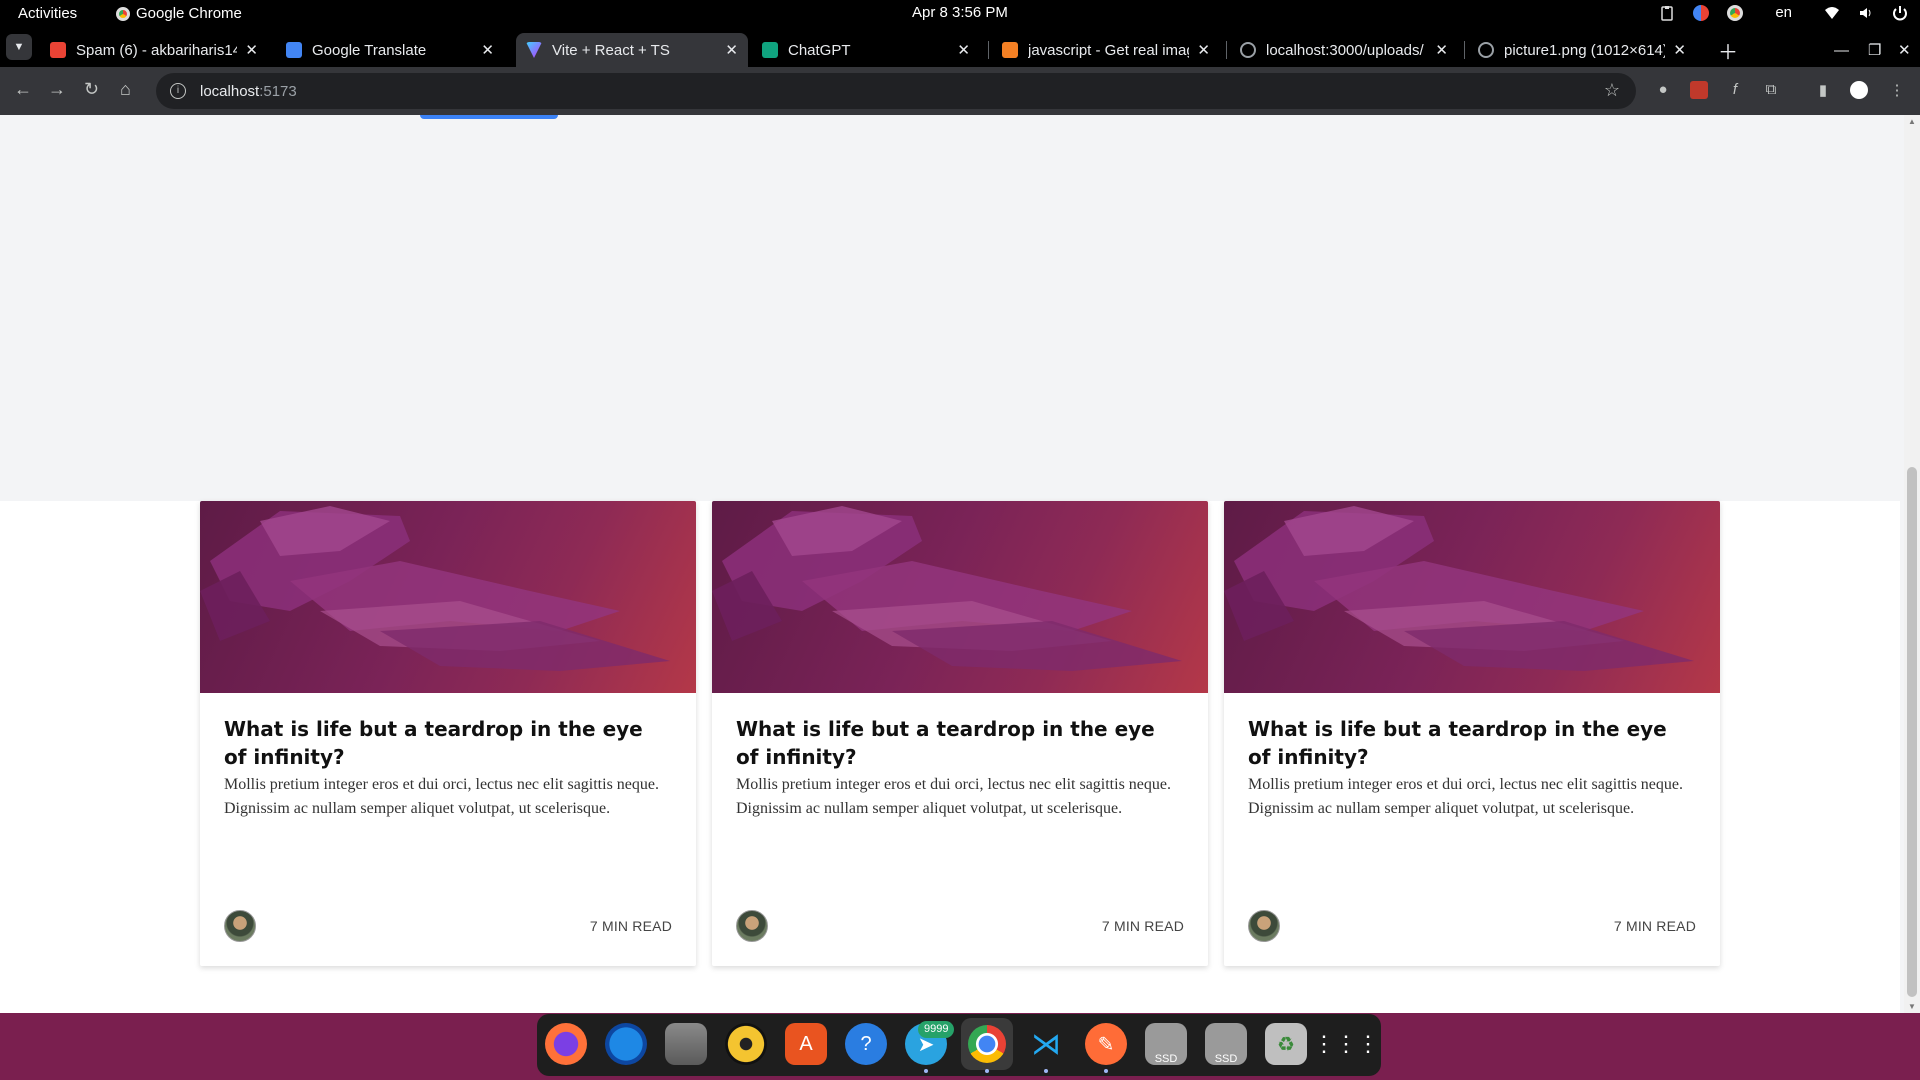 This screenshot has width=1920, height=1080. Describe the element at coordinates (1912, 732) in the screenshot. I see `scrollbar-thumb` at that location.